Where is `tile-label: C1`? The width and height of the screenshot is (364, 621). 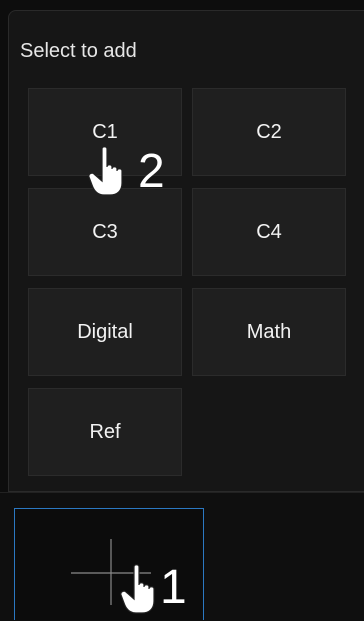
tile-label: C1 is located at coordinates (105, 131).